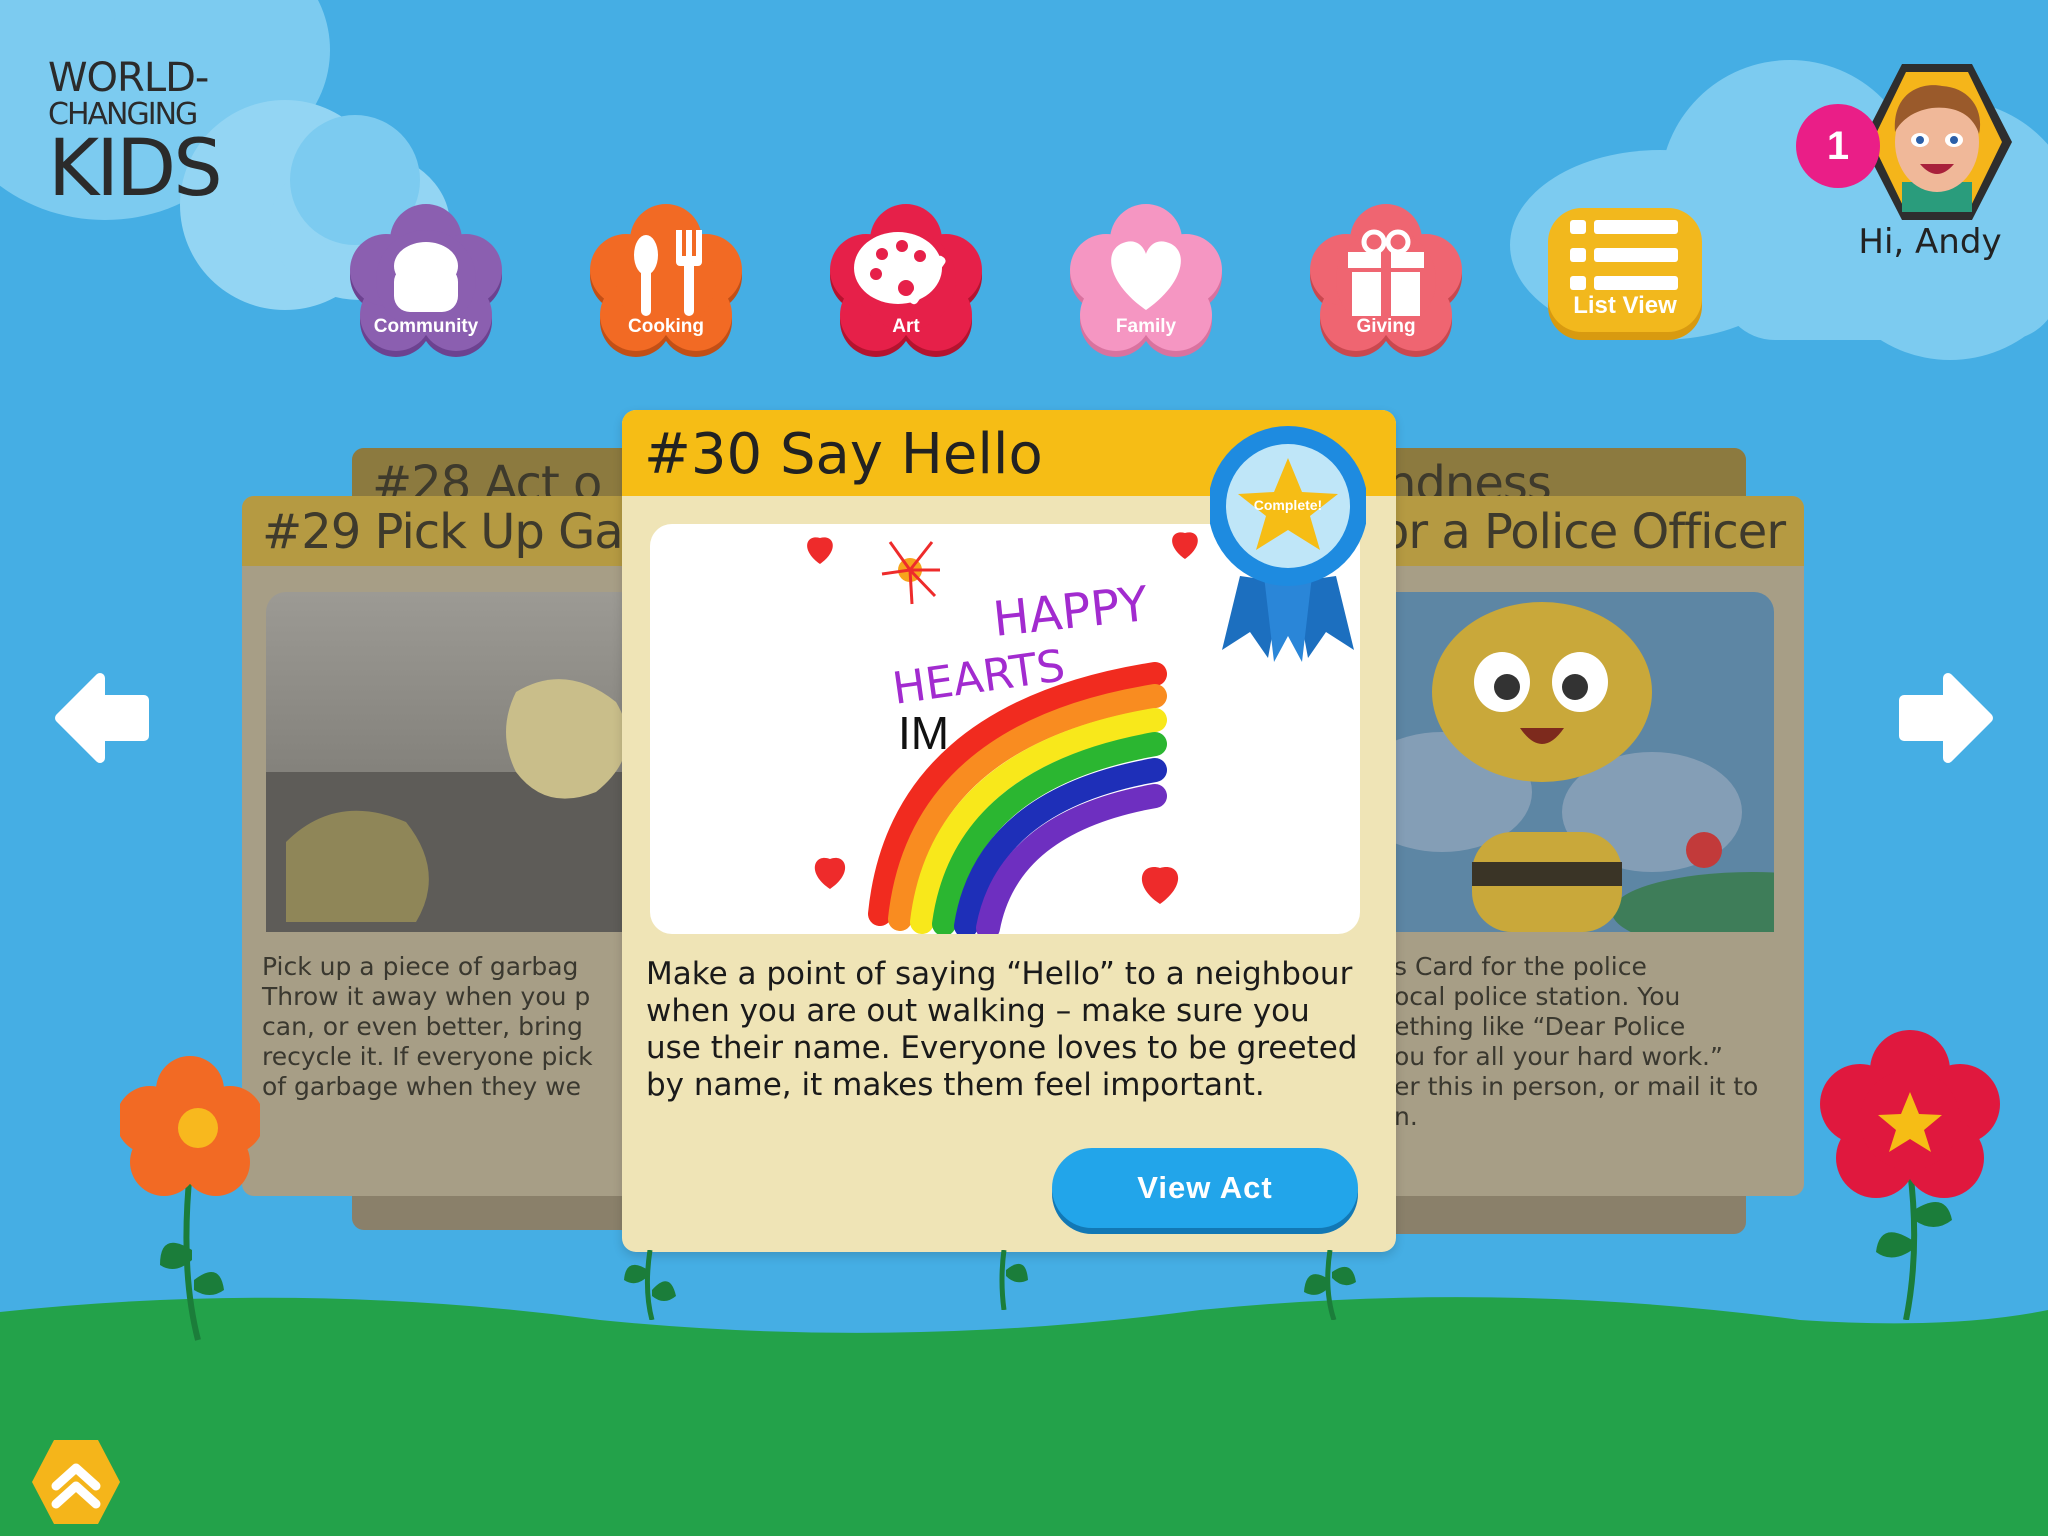 The width and height of the screenshot is (2048, 1536). I want to click on category-label: Community, so click(426, 326).